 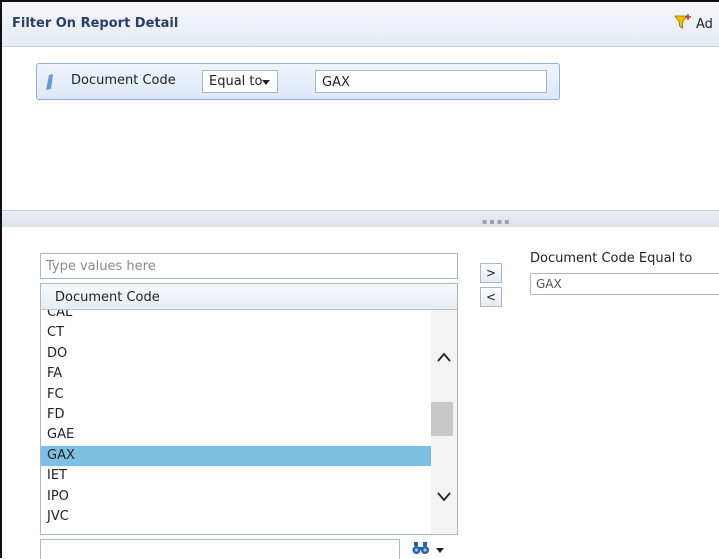 I want to click on list-item: GAX, so click(x=236, y=456).